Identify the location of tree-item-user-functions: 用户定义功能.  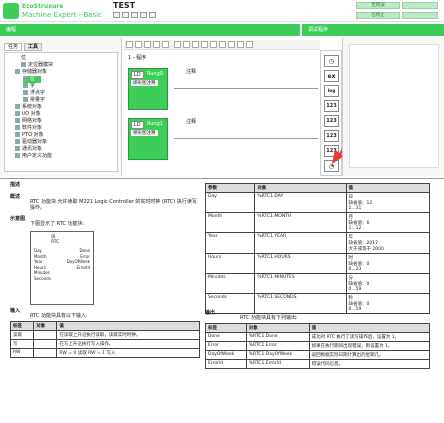
(33, 156).